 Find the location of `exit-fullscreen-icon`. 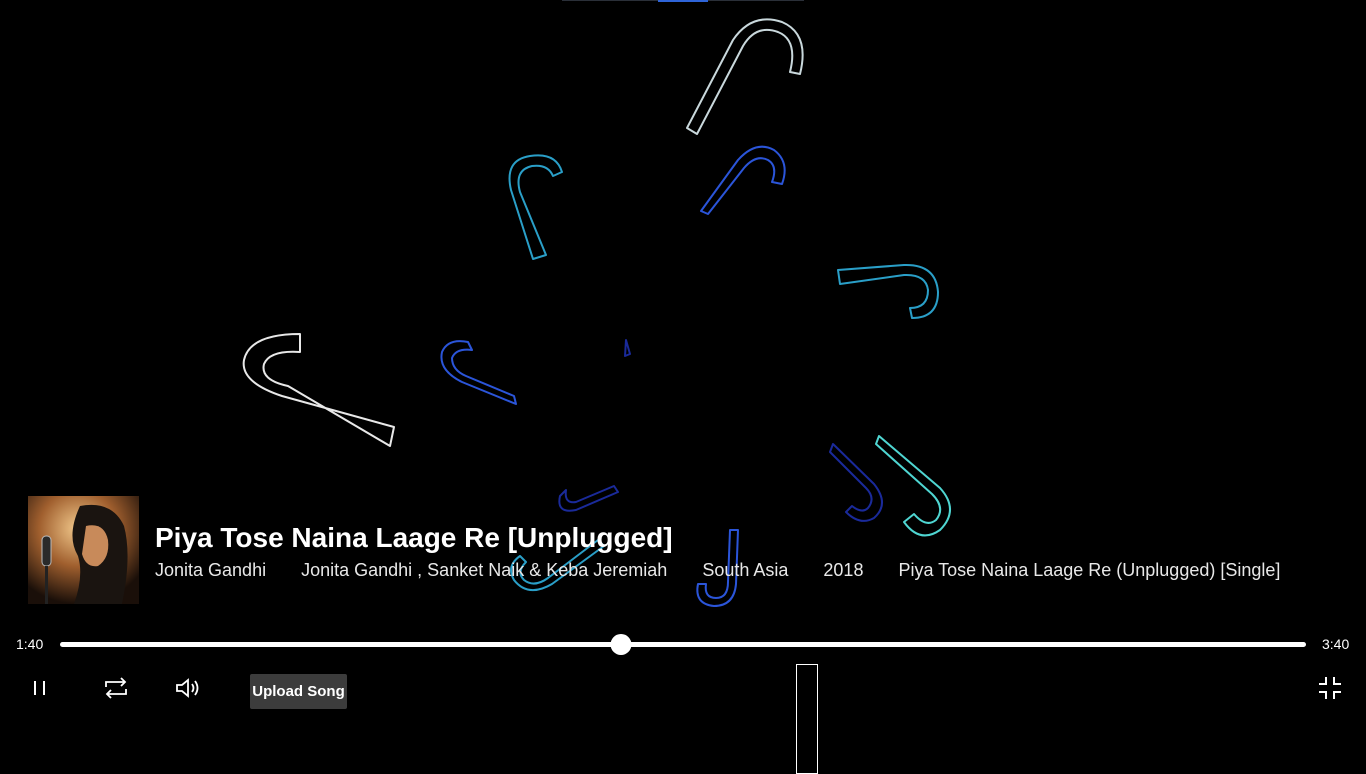

exit-fullscreen-icon is located at coordinates (1330, 688).